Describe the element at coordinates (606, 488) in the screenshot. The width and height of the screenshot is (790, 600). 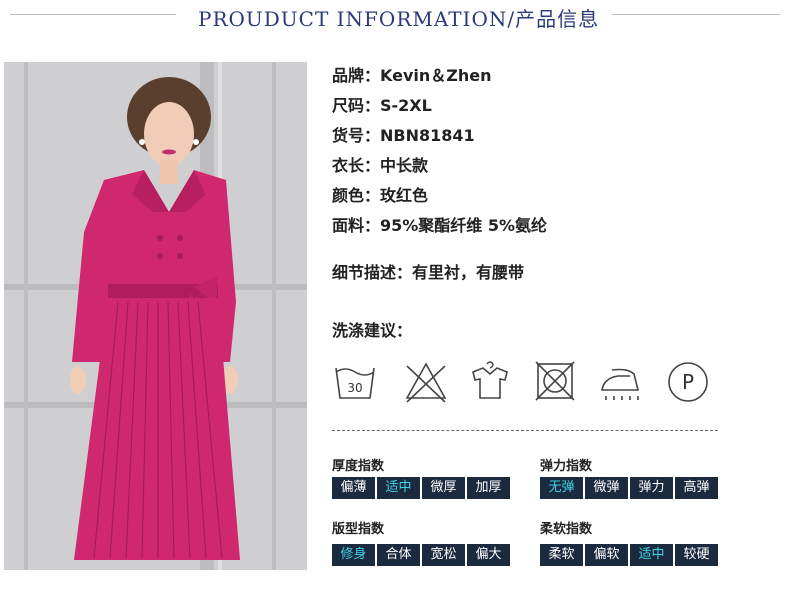
I see `elasticity-option: 微弹` at that location.